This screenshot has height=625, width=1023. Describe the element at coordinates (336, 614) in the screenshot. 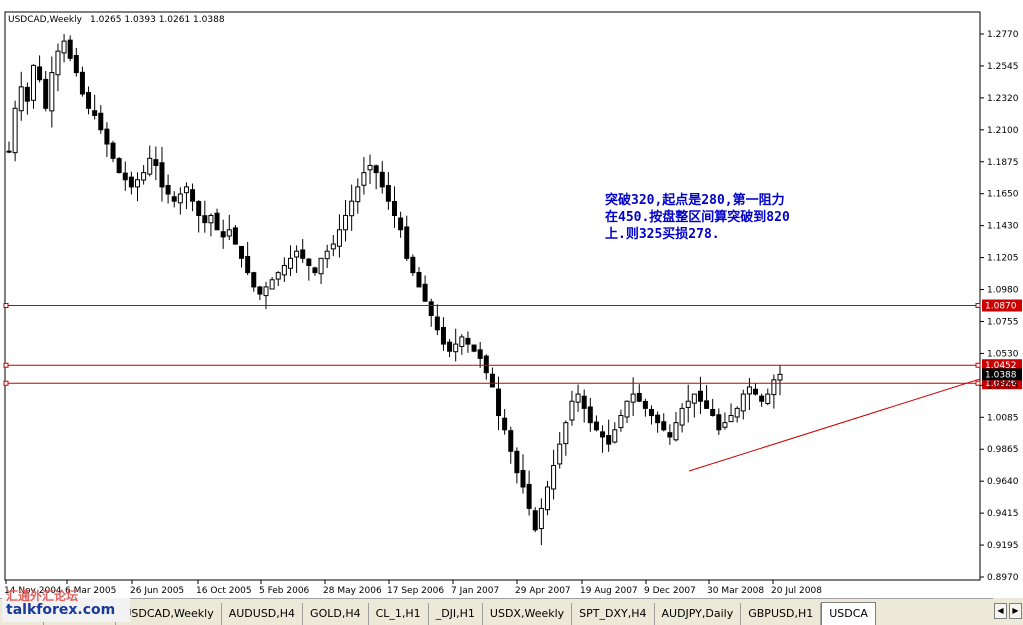

I see `chart-tab: GOLD,H4` at that location.